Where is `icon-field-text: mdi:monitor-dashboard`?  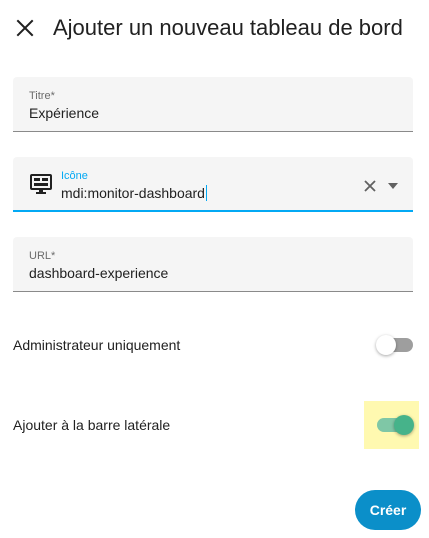 icon-field-text: mdi:monitor-dashboard is located at coordinates (133, 193).